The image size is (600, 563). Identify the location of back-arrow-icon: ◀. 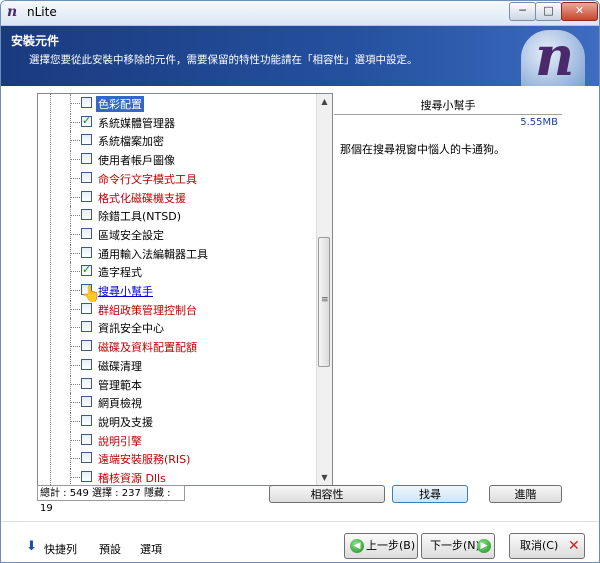
(357, 546).